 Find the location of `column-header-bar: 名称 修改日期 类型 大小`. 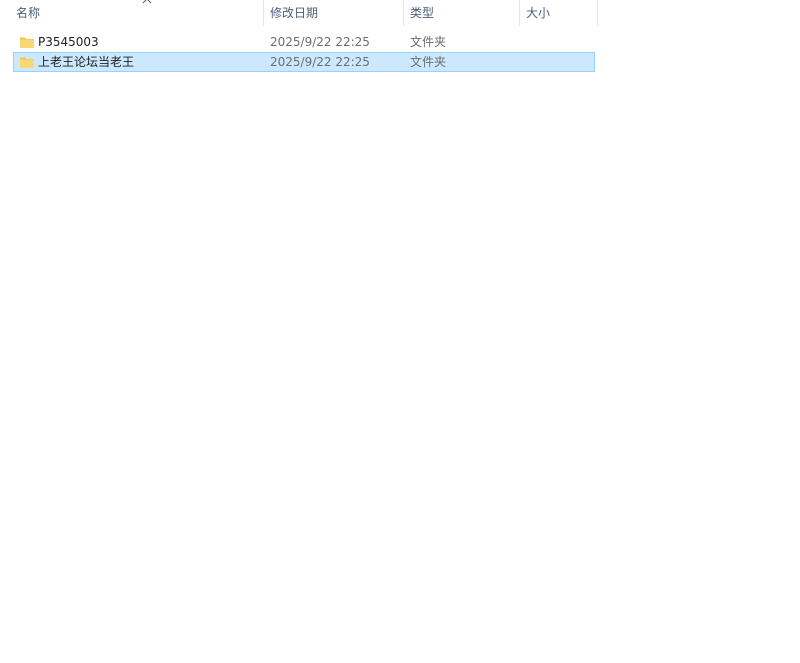

column-header-bar: 名称 修改日期 类型 大小 is located at coordinates (300, 13).